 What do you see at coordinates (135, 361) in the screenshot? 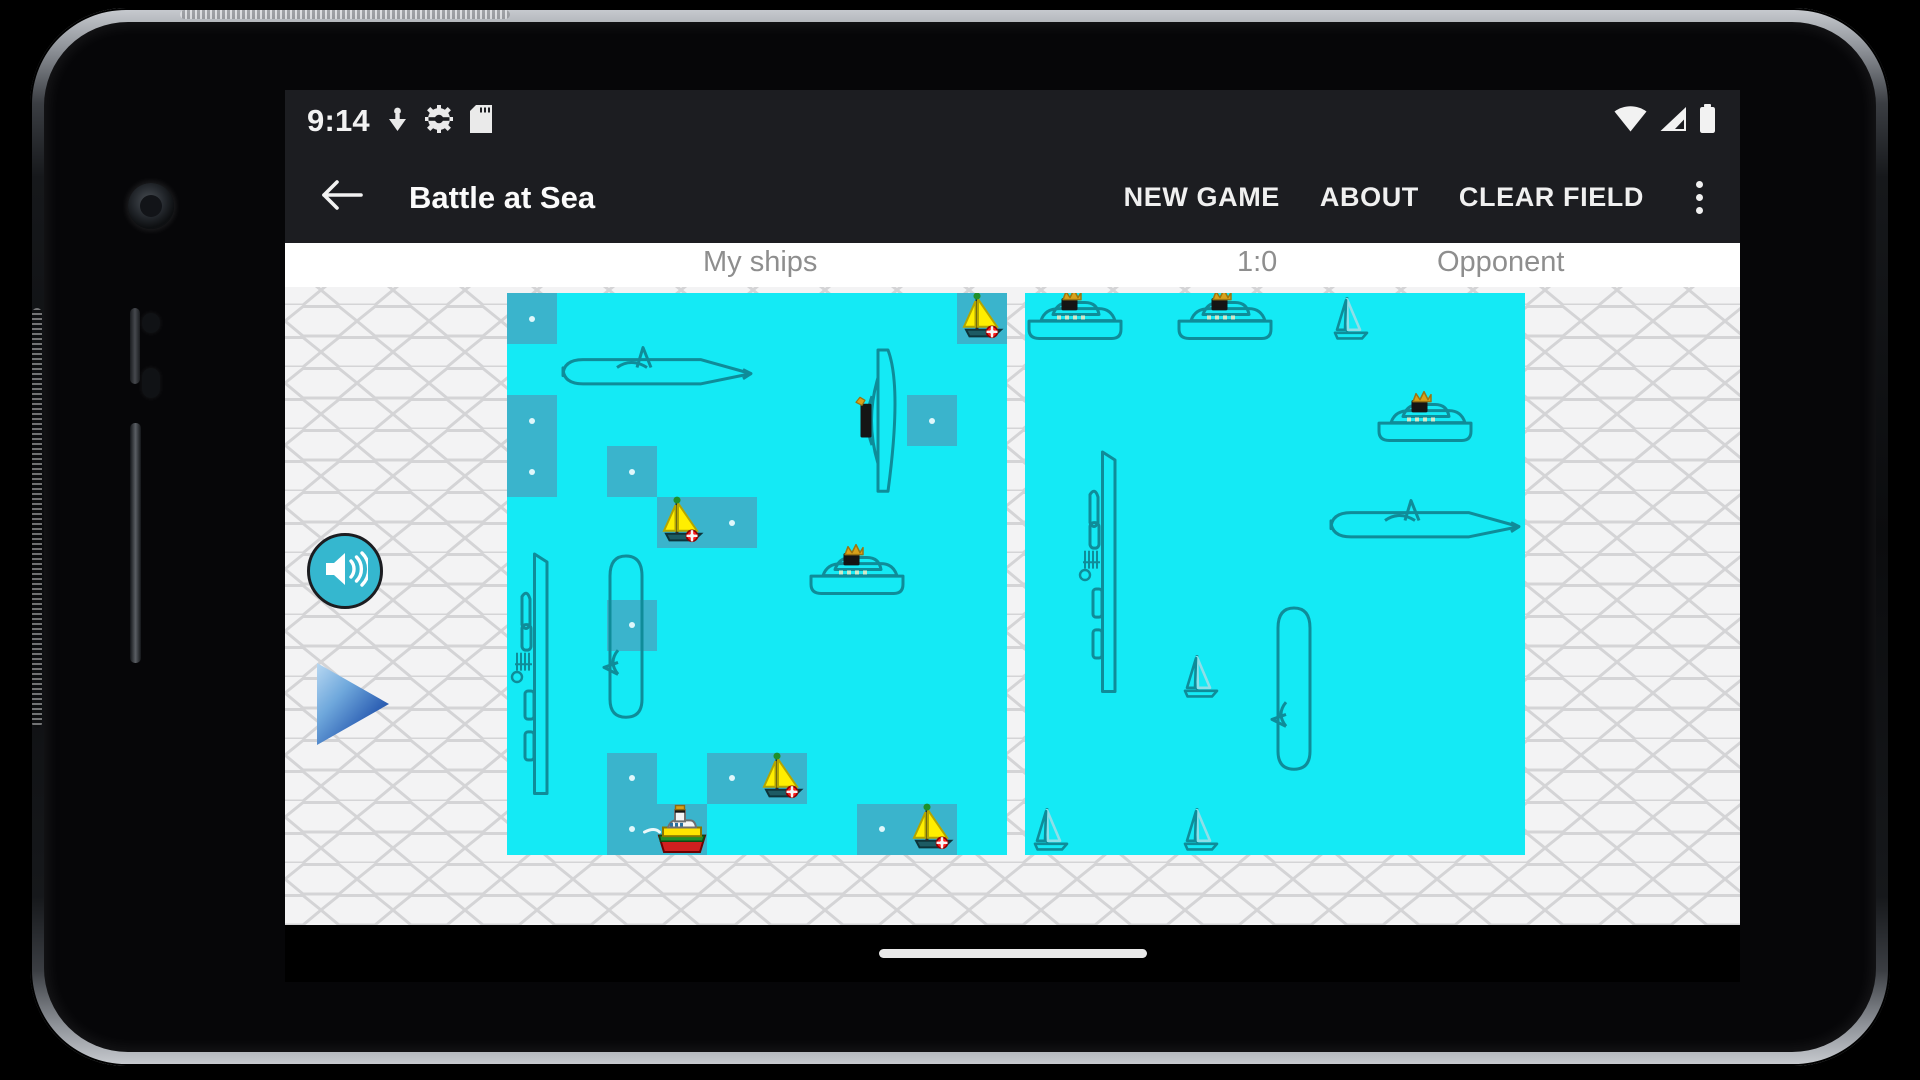
I see `volume-down-button` at bounding box center [135, 361].